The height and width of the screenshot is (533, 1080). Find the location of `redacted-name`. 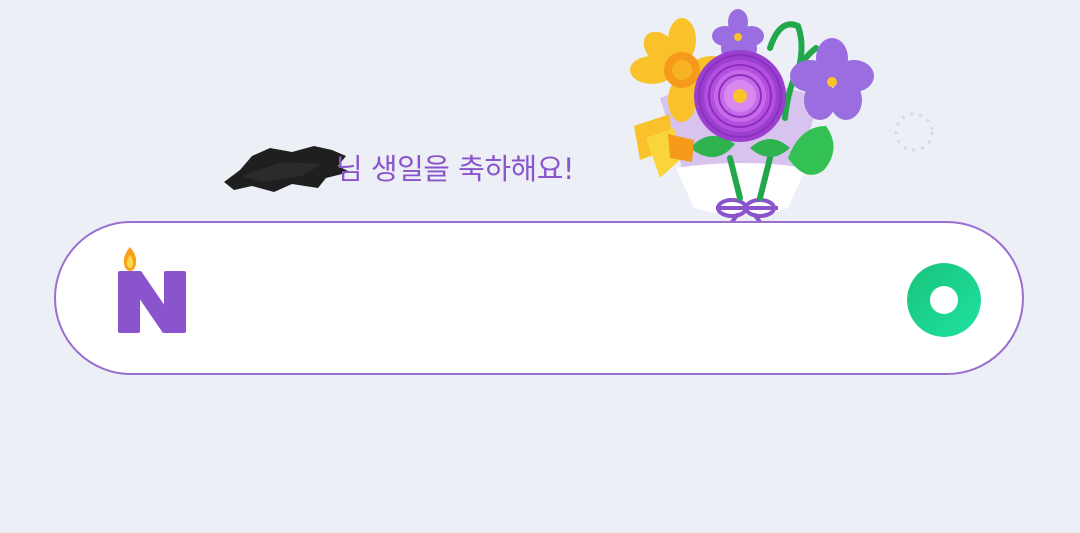

redacted-name is located at coordinates (287, 169).